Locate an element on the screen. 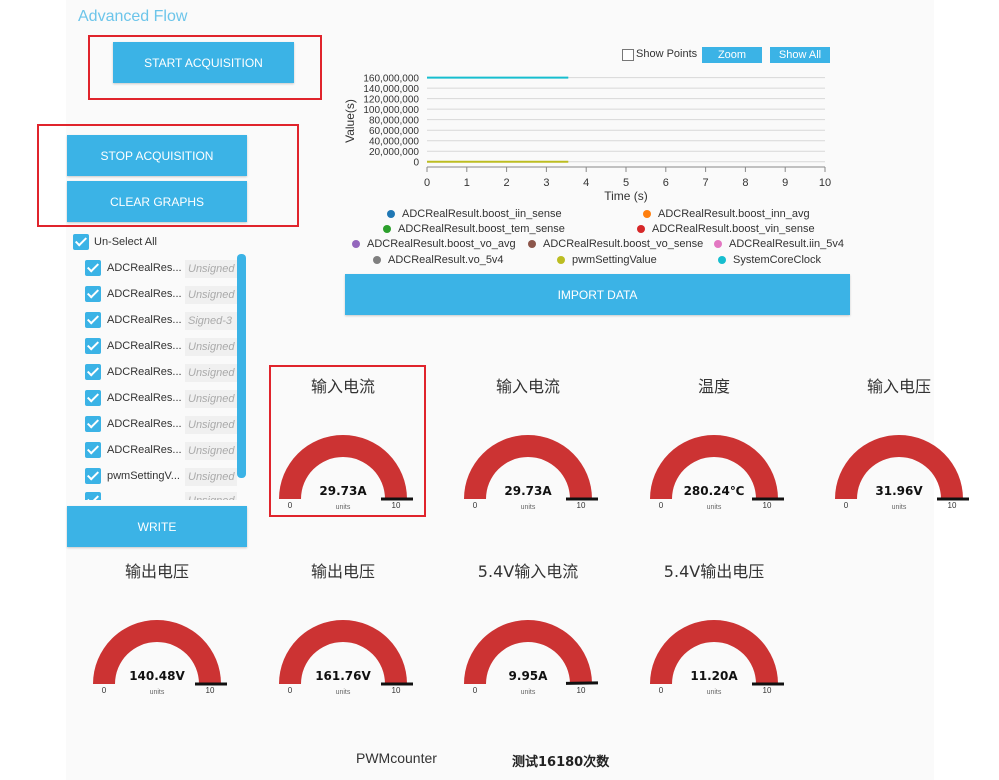  gauge: 5.4V输出电压 11.20A units 0 10 is located at coordinates (714, 638).